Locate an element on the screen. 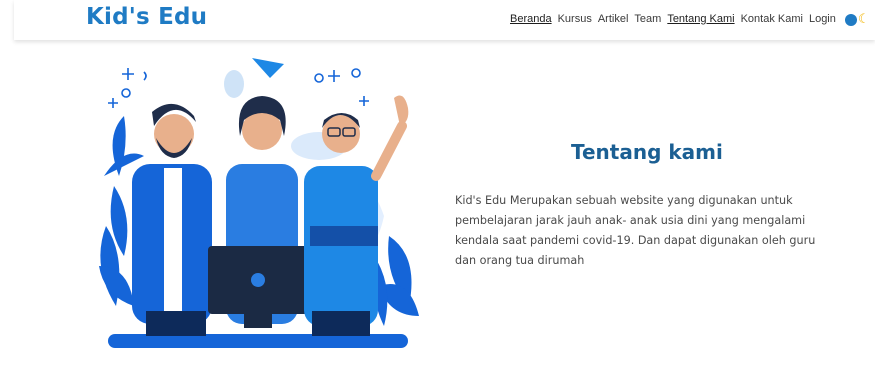 The image size is (875, 372). nav-link-team: Team is located at coordinates (647, 19).